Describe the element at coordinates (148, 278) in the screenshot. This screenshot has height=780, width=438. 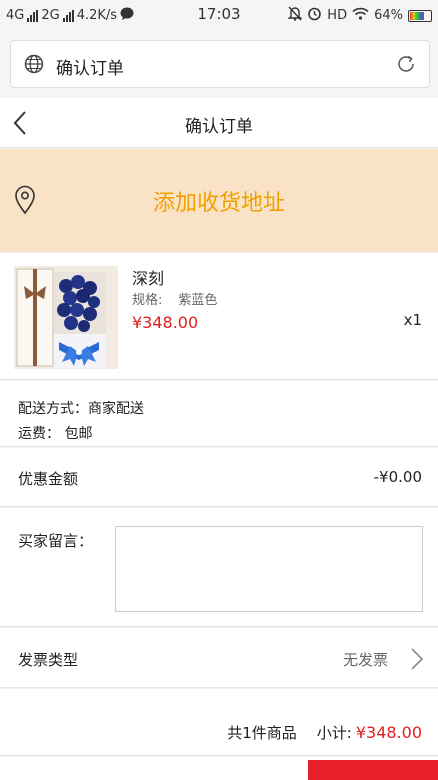
I see `product-name: 深刻` at that location.